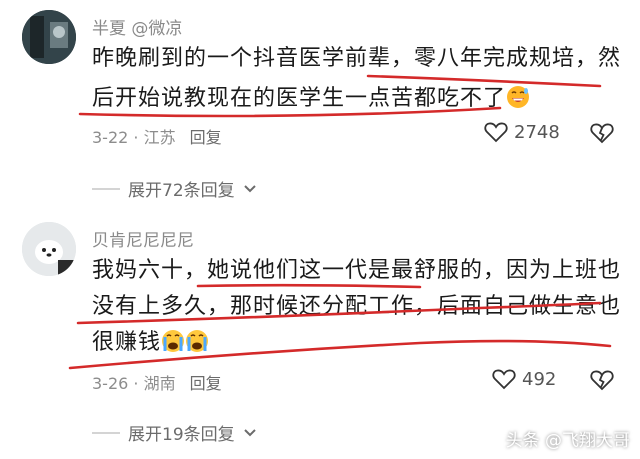 The height and width of the screenshot is (459, 640). Describe the element at coordinates (134, 137) in the screenshot. I see `date-location: 3-22 · 江苏` at that location.